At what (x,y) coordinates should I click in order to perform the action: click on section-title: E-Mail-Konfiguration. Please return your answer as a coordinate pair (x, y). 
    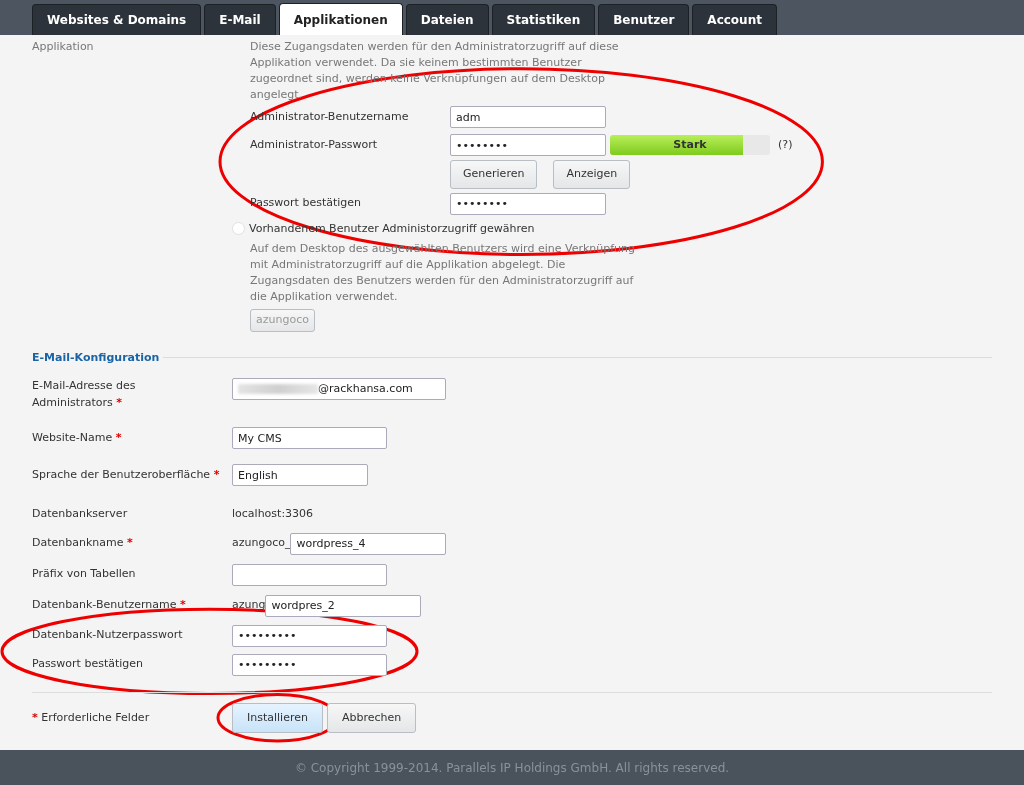
    Looking at the image, I should click on (96, 357).